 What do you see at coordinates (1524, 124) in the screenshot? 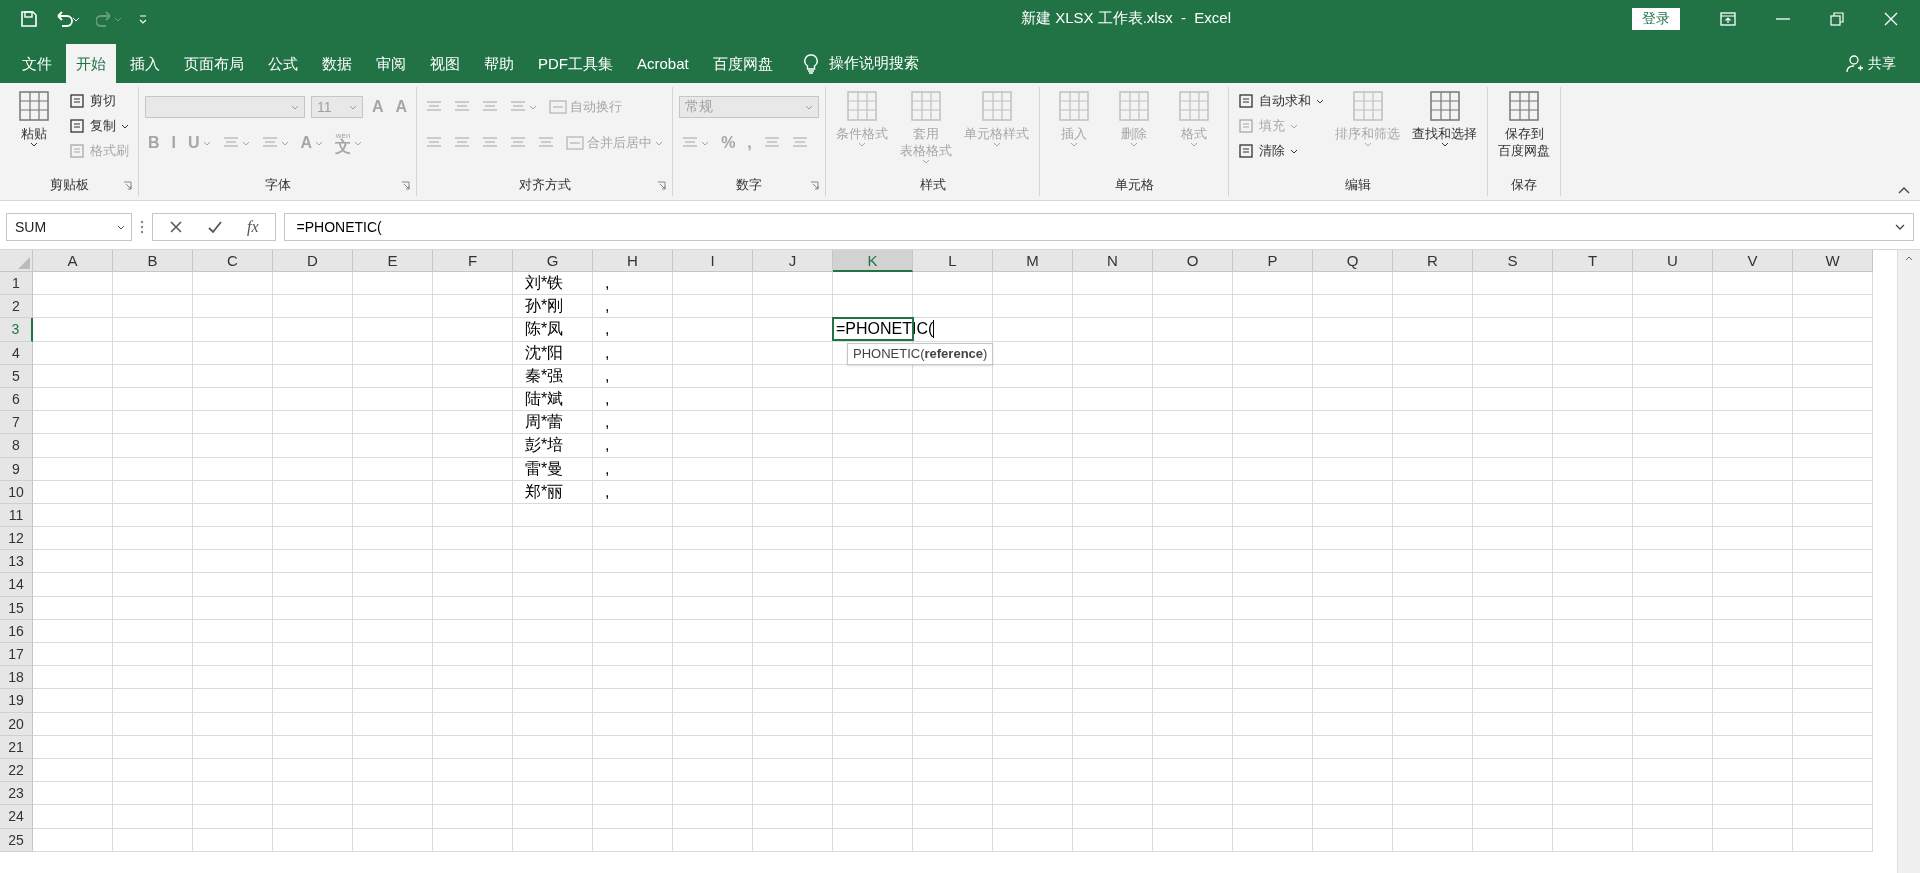
I see `ribbon-button: 保存到 百度网盘` at bounding box center [1524, 124].